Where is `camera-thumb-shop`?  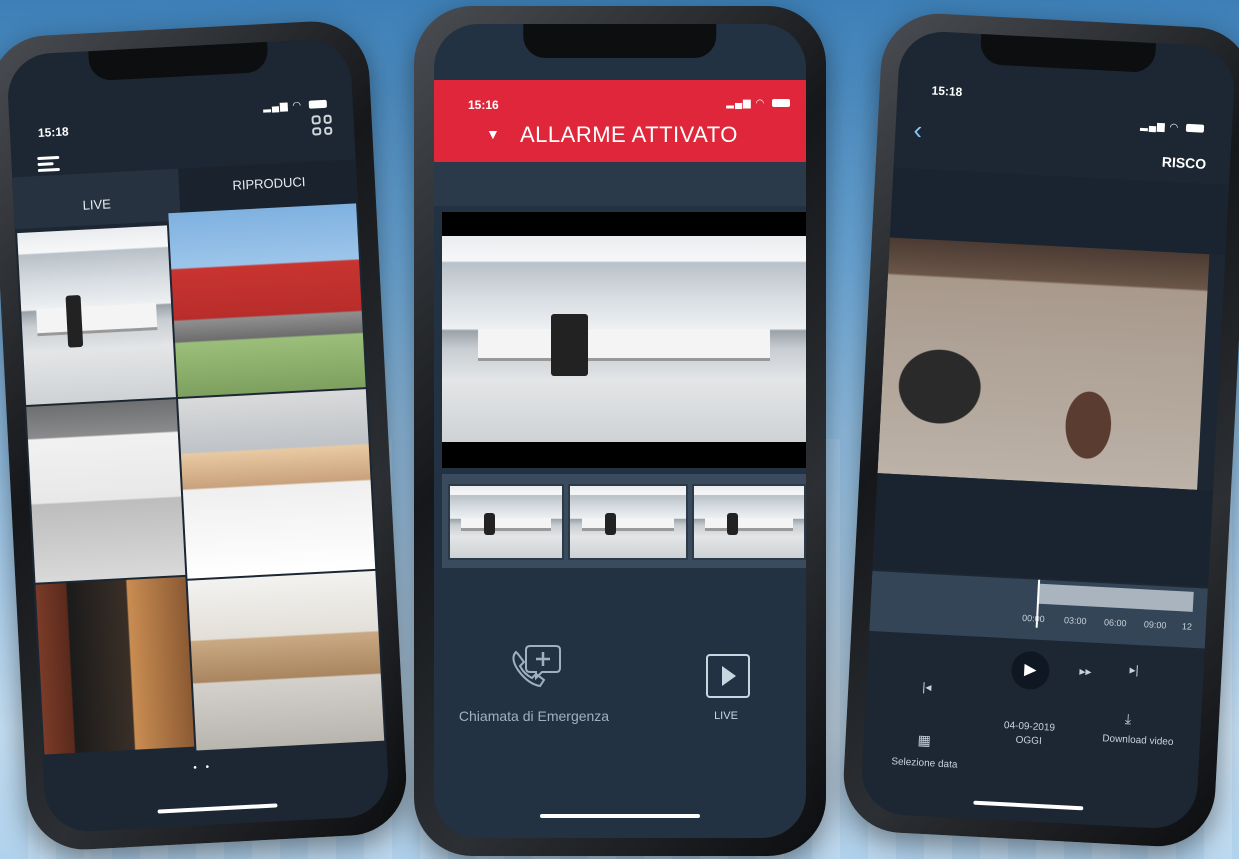
camera-thumb-shop is located at coordinates (115, 665).